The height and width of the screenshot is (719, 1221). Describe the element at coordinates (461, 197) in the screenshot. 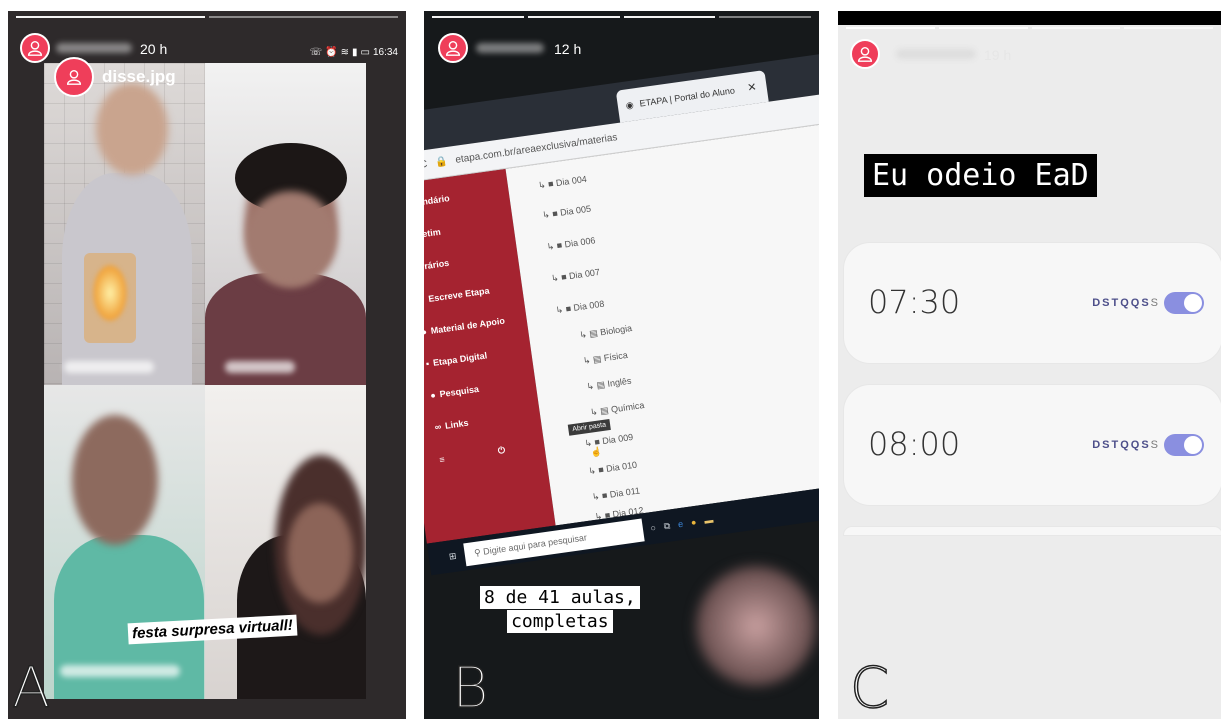

I see `side-menu-item: Calendário` at that location.